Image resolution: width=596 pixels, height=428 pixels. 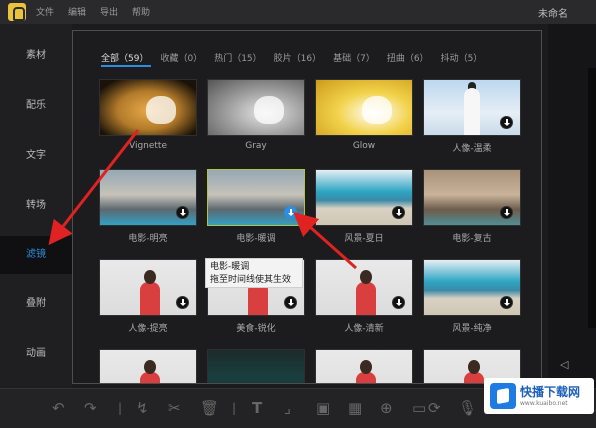 What do you see at coordinates (94, 187) in the screenshot?
I see `arrow-to-filter-tab` at bounding box center [94, 187].